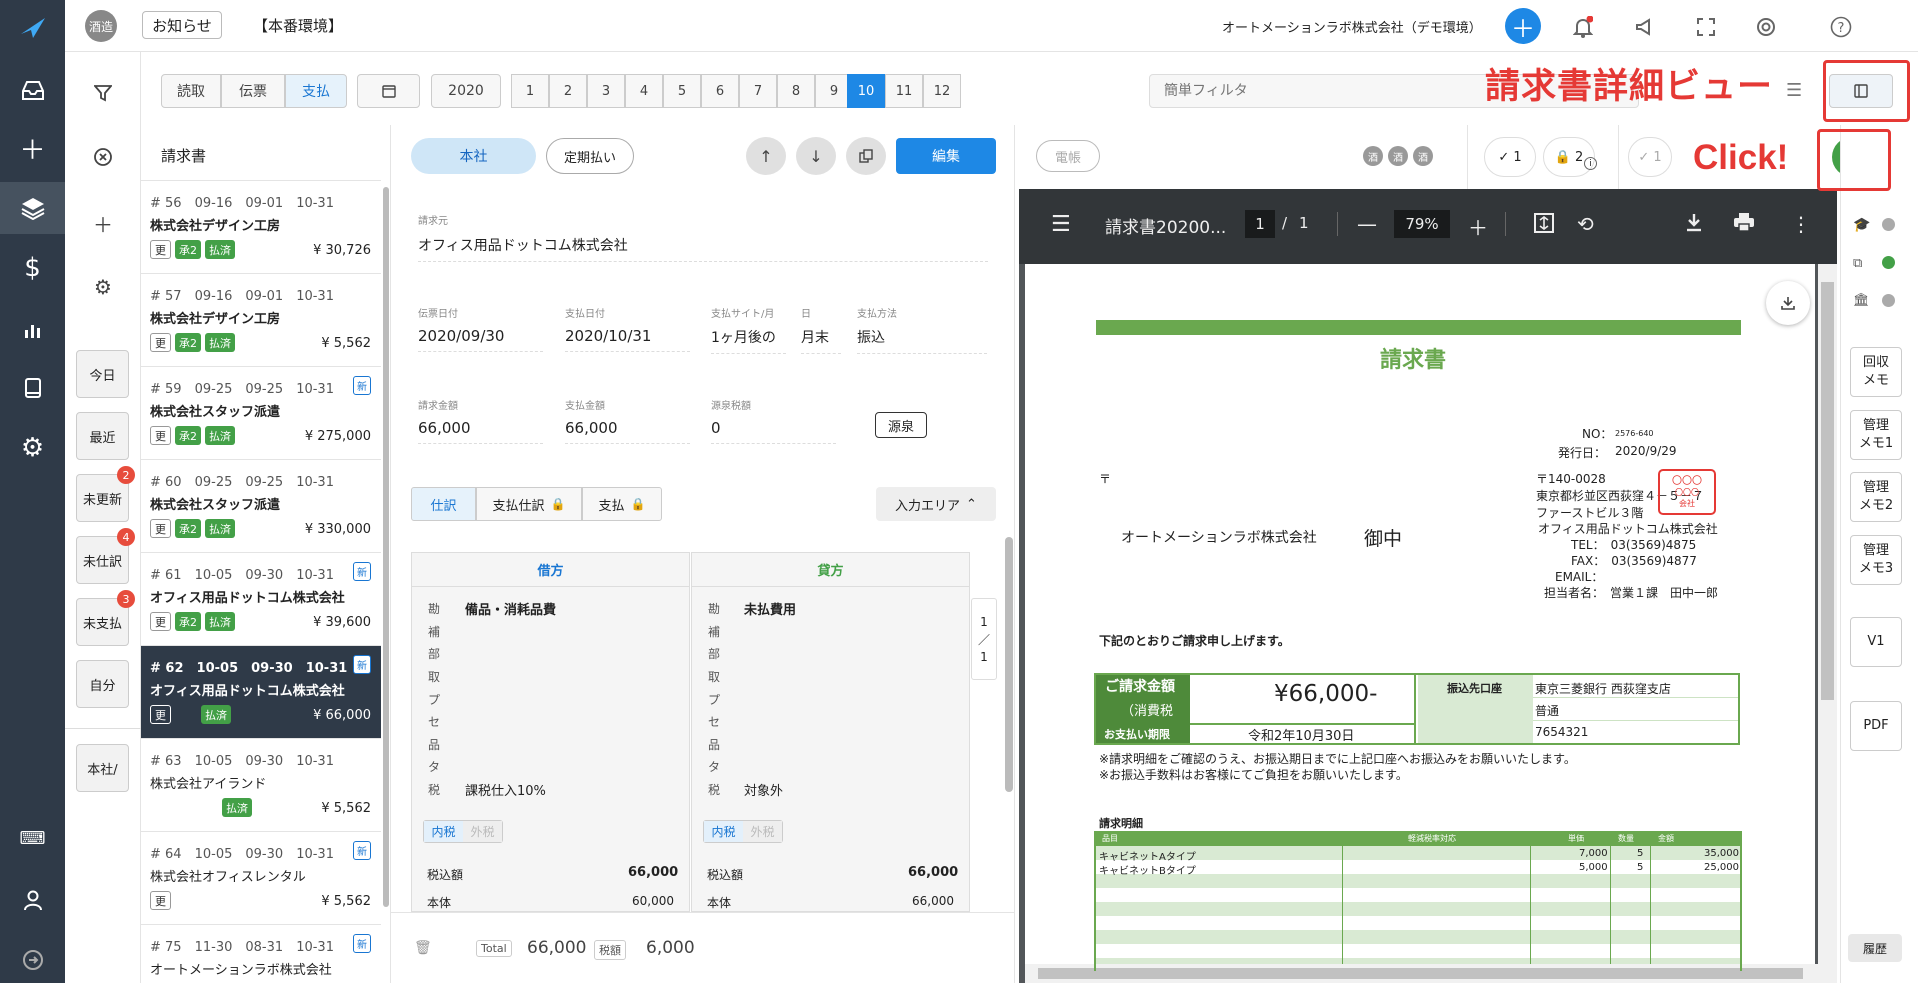 Image resolution: width=1918 pixels, height=983 pixels. I want to click on version-button: V1, so click(1876, 642).